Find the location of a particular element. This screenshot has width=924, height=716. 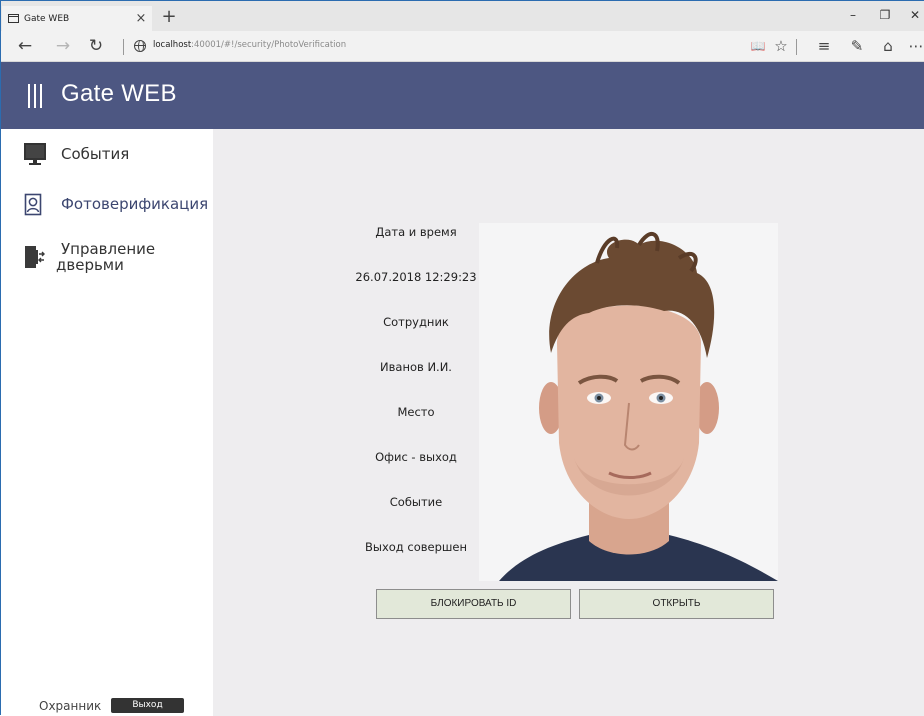

globe-icon is located at coordinates (140, 46).